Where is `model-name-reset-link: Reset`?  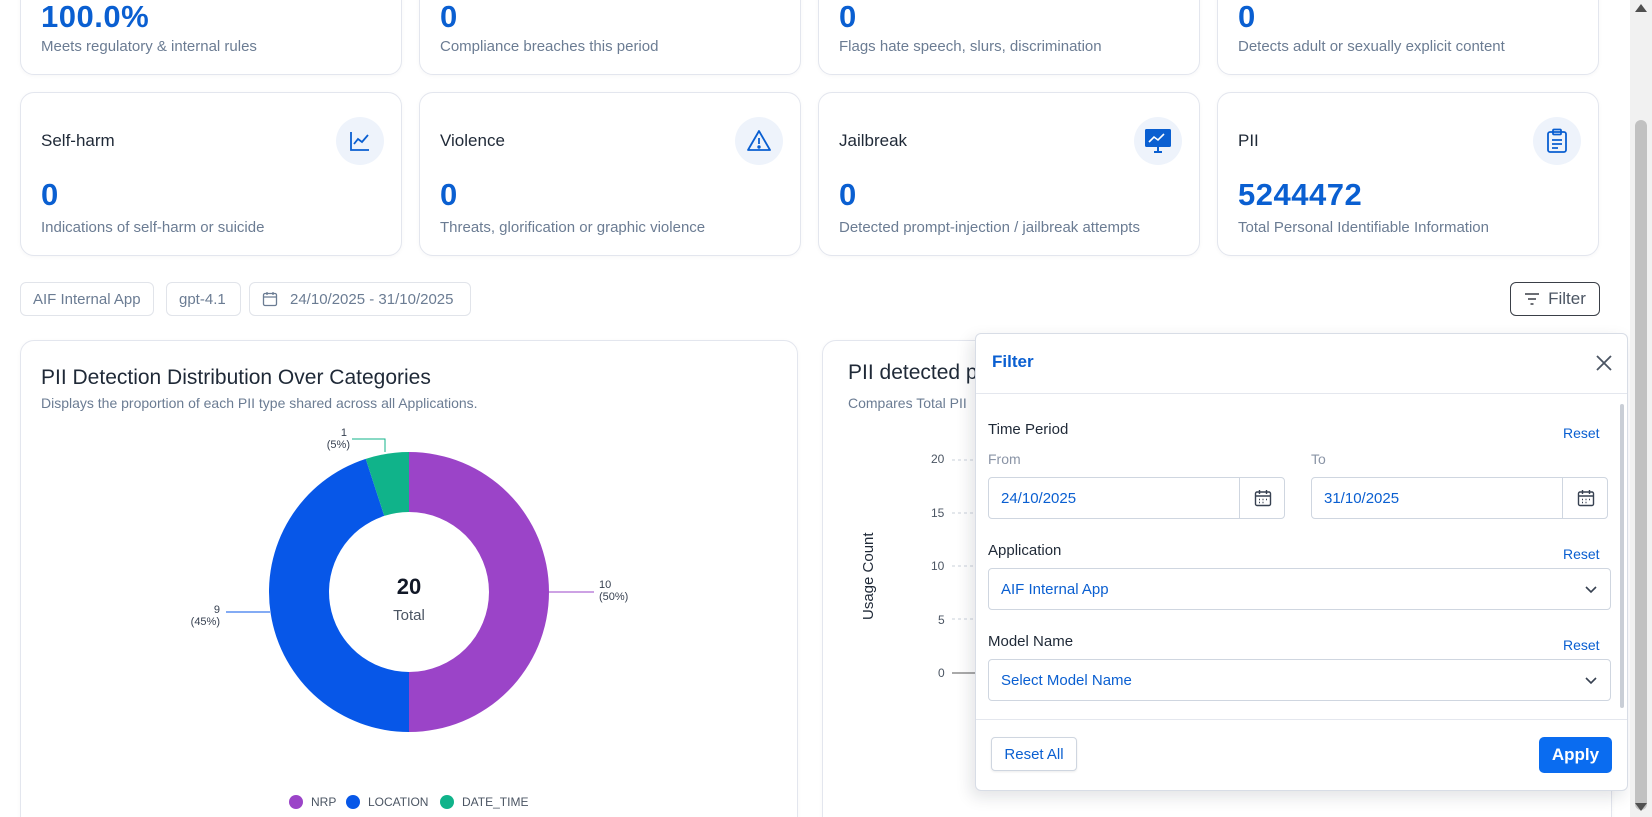 model-name-reset-link: Reset is located at coordinates (1581, 645).